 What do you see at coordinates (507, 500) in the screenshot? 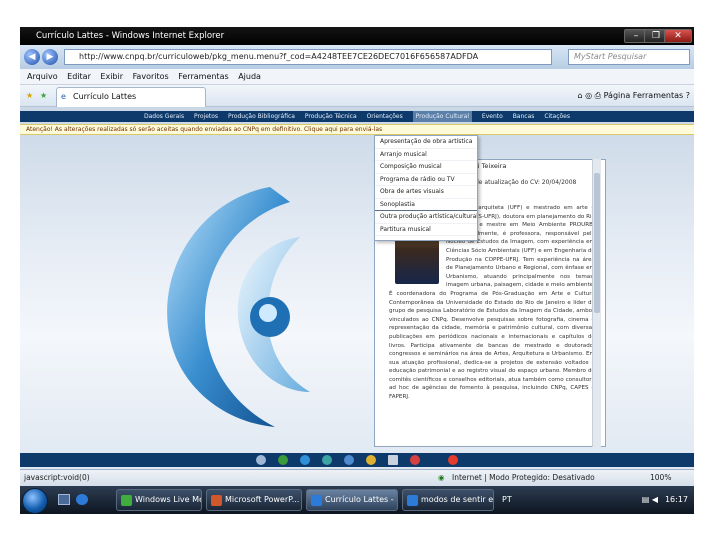
I see `language-indicator: PT` at bounding box center [507, 500].